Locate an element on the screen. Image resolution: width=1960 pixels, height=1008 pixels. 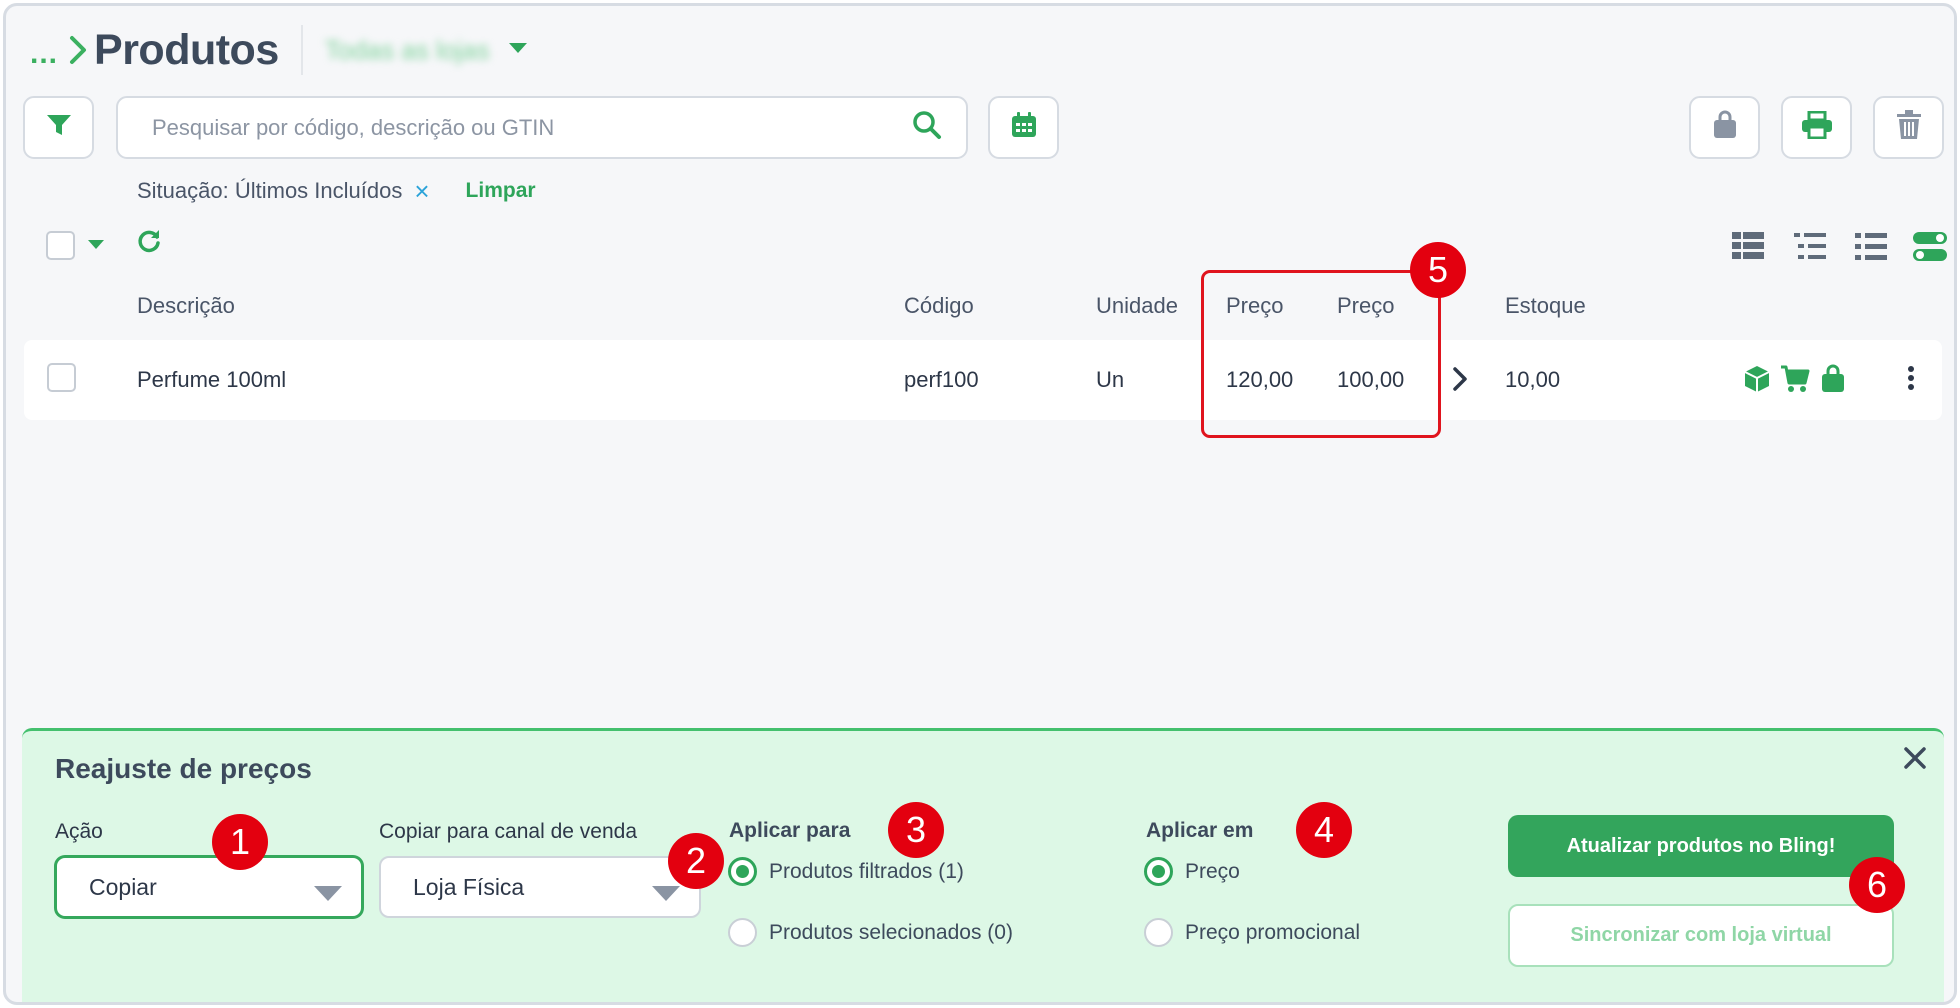
view-detailed-icon is located at coordinates (1871, 248).